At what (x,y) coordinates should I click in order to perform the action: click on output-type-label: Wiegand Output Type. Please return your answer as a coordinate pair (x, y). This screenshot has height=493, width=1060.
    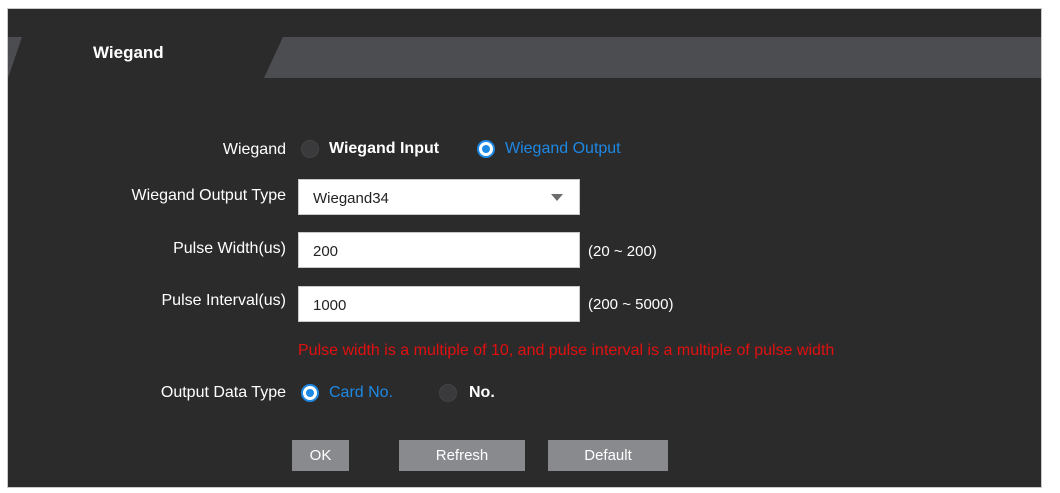
    Looking at the image, I should click on (208, 195).